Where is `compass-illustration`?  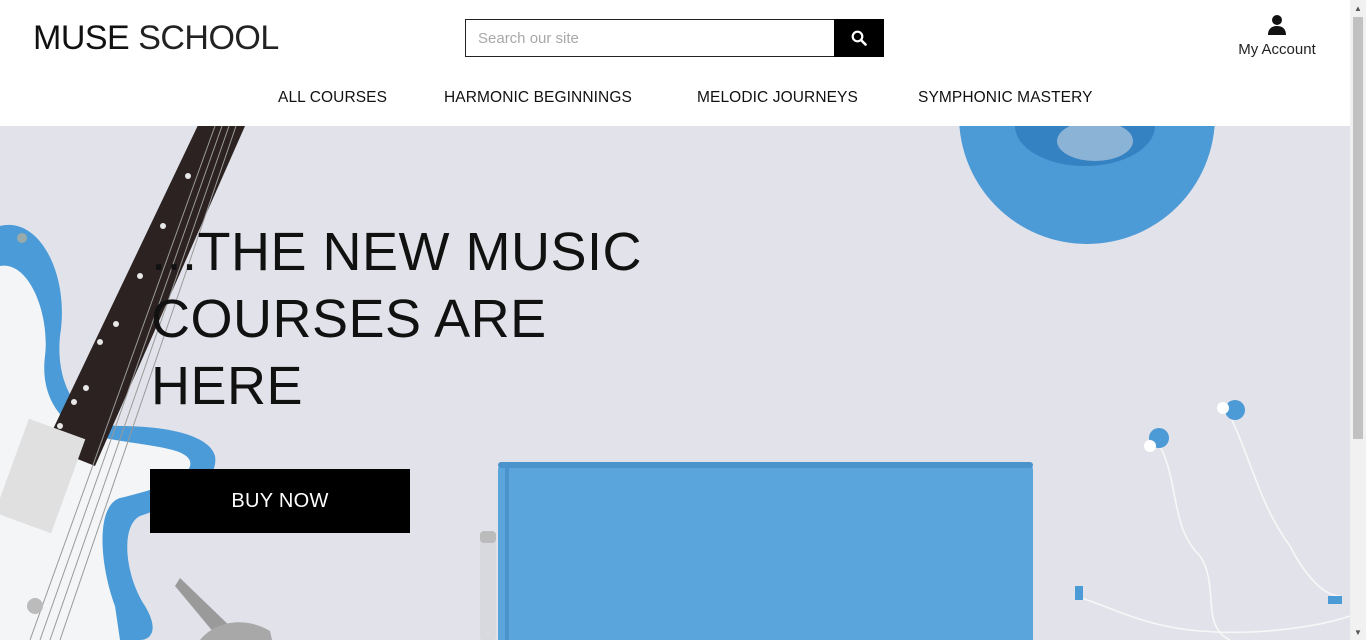
compass-illustration is located at coordinates (223, 609).